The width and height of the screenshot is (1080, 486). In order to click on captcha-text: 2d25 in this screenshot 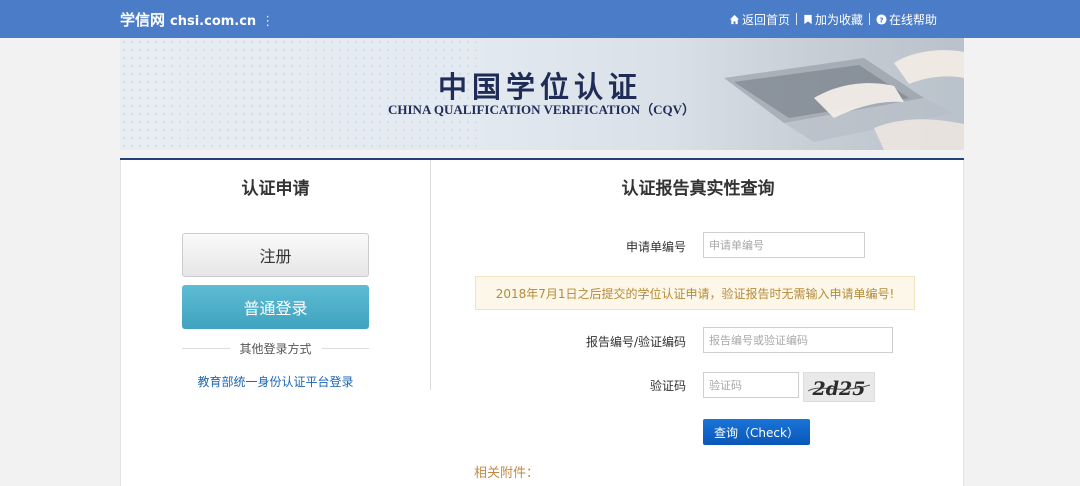, I will do `click(839, 389)`.